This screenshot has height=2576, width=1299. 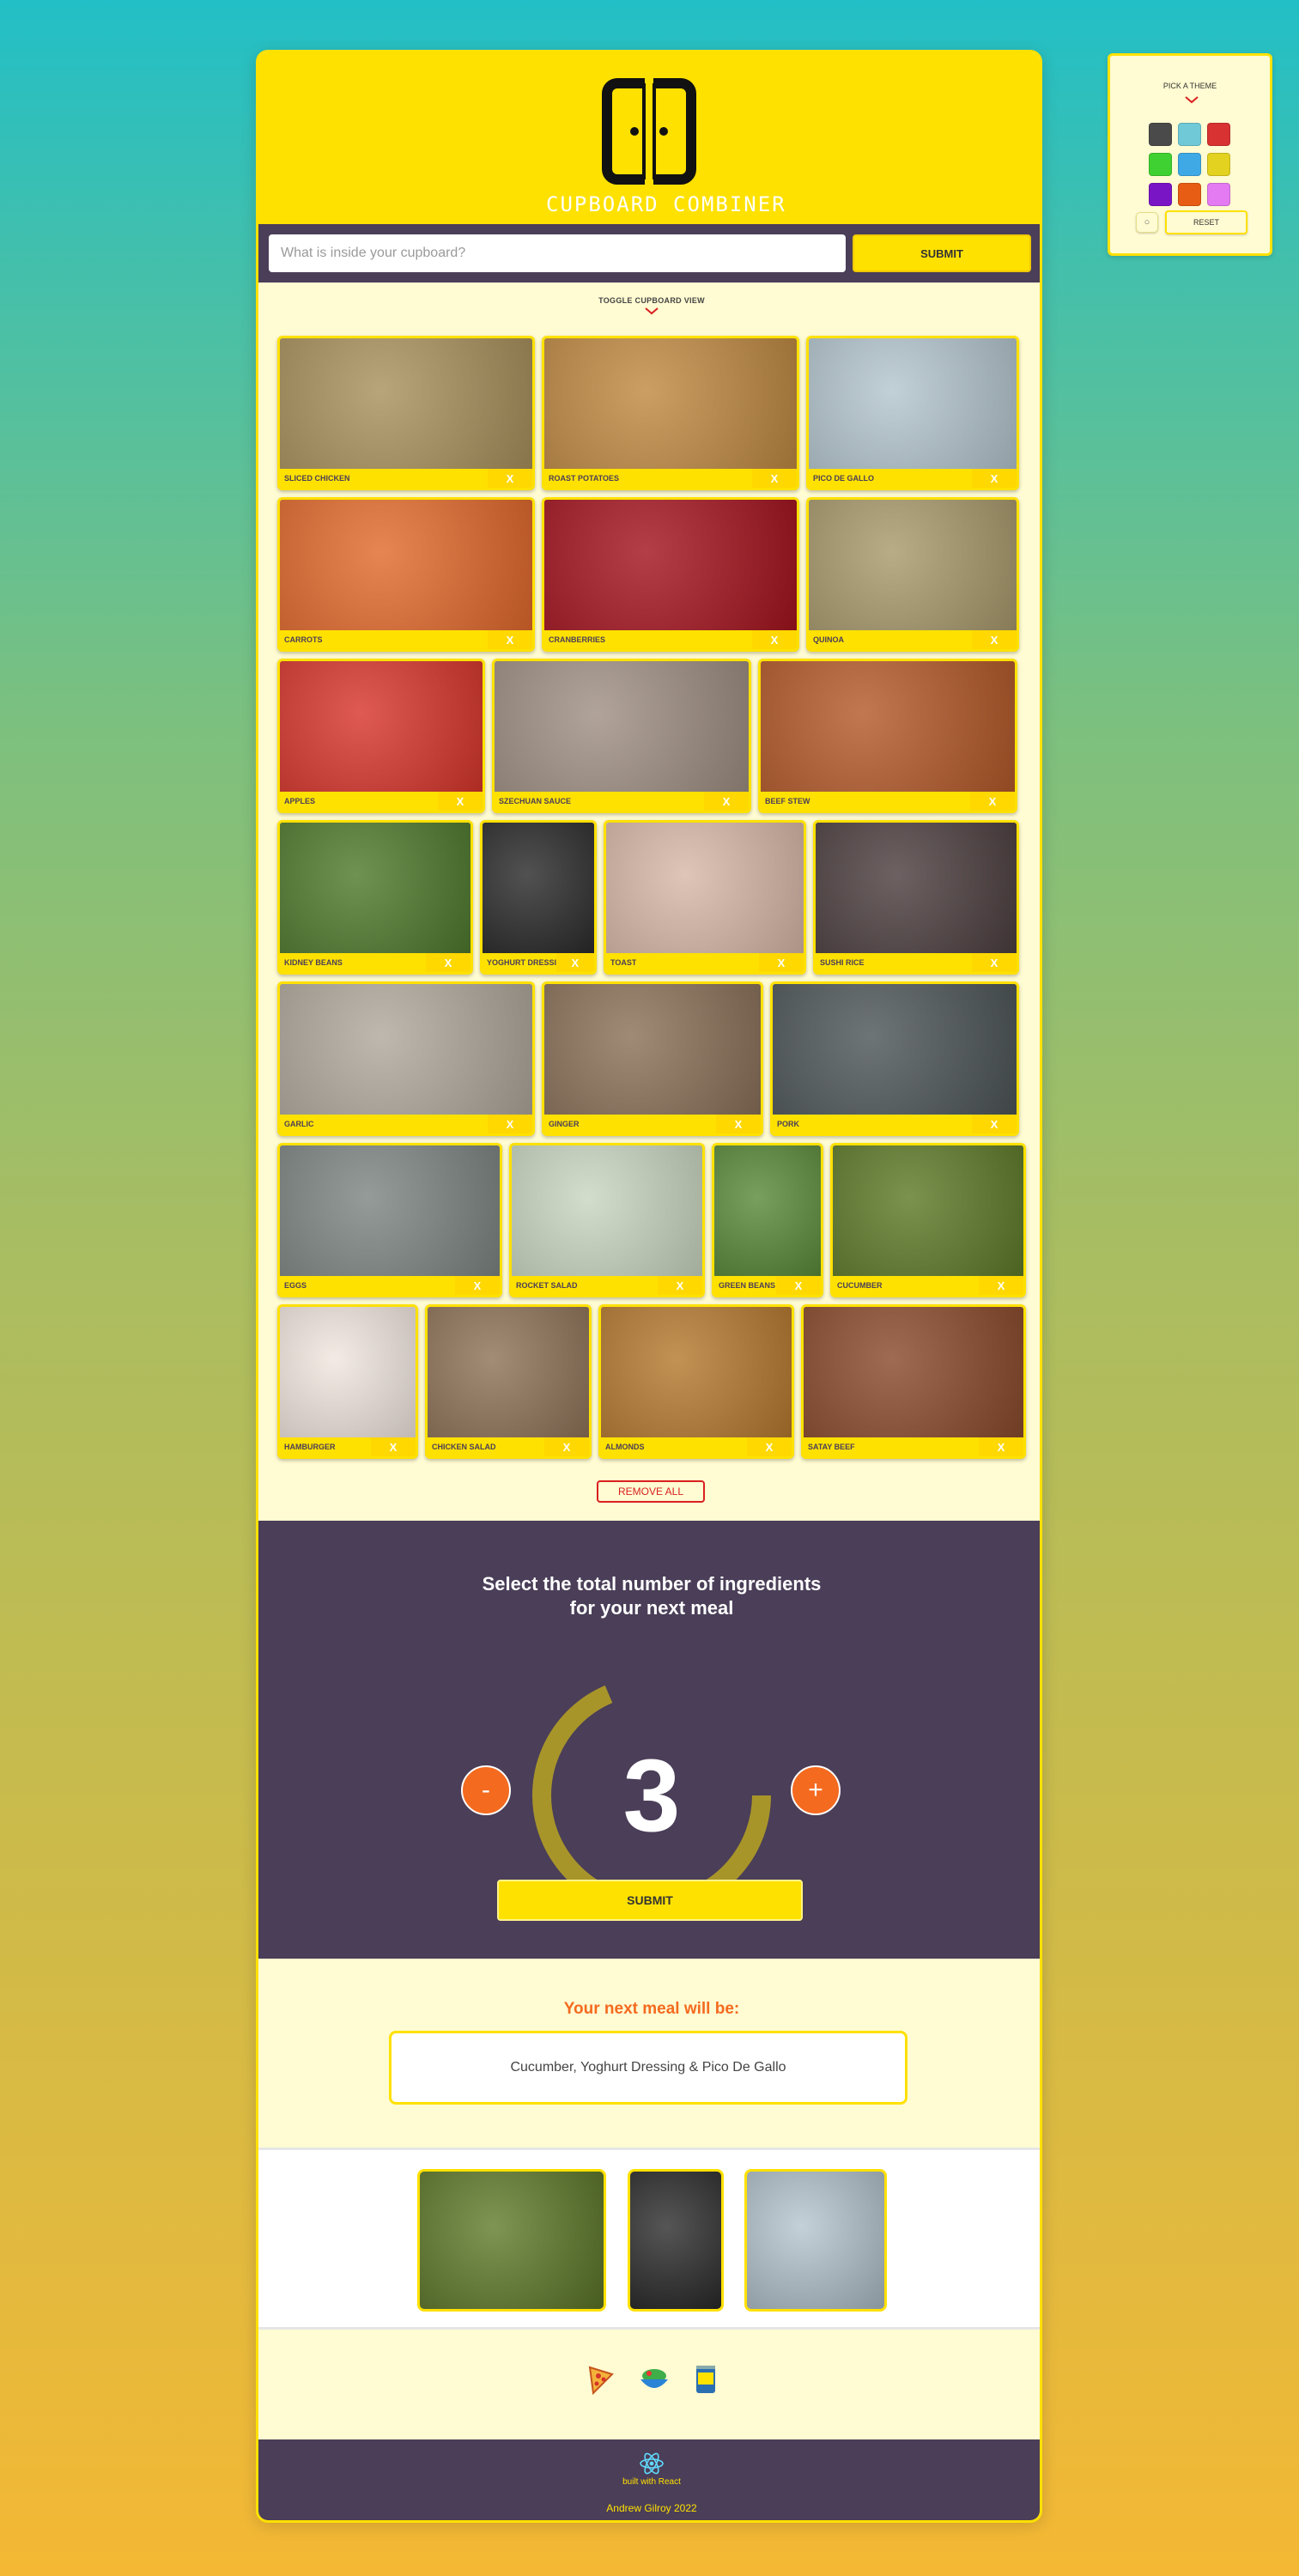 What do you see at coordinates (844, 479) in the screenshot?
I see `ingredient-label: PICO DE GALLO` at bounding box center [844, 479].